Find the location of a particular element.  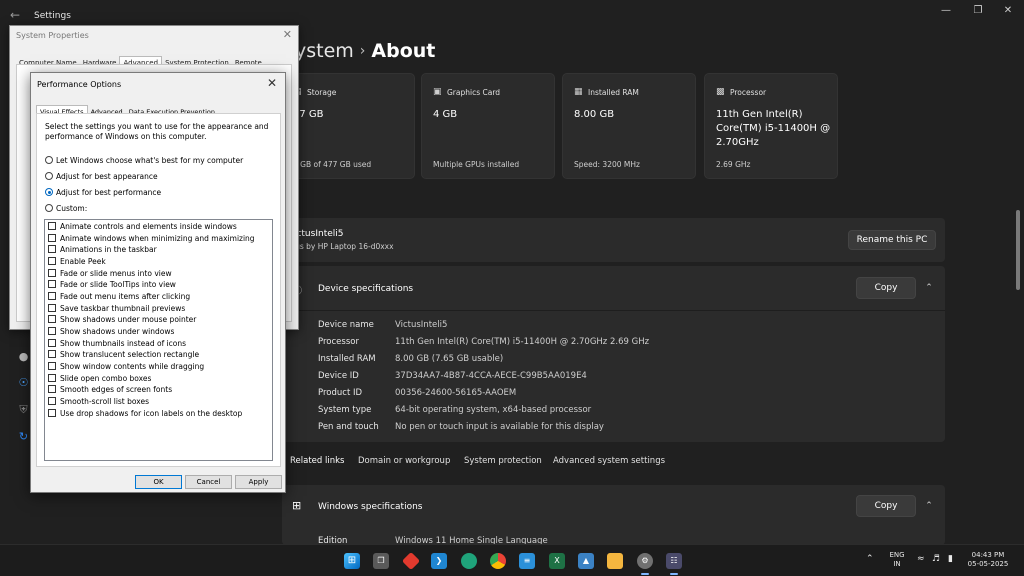

card-label: Graphics Card is located at coordinates (474, 92).